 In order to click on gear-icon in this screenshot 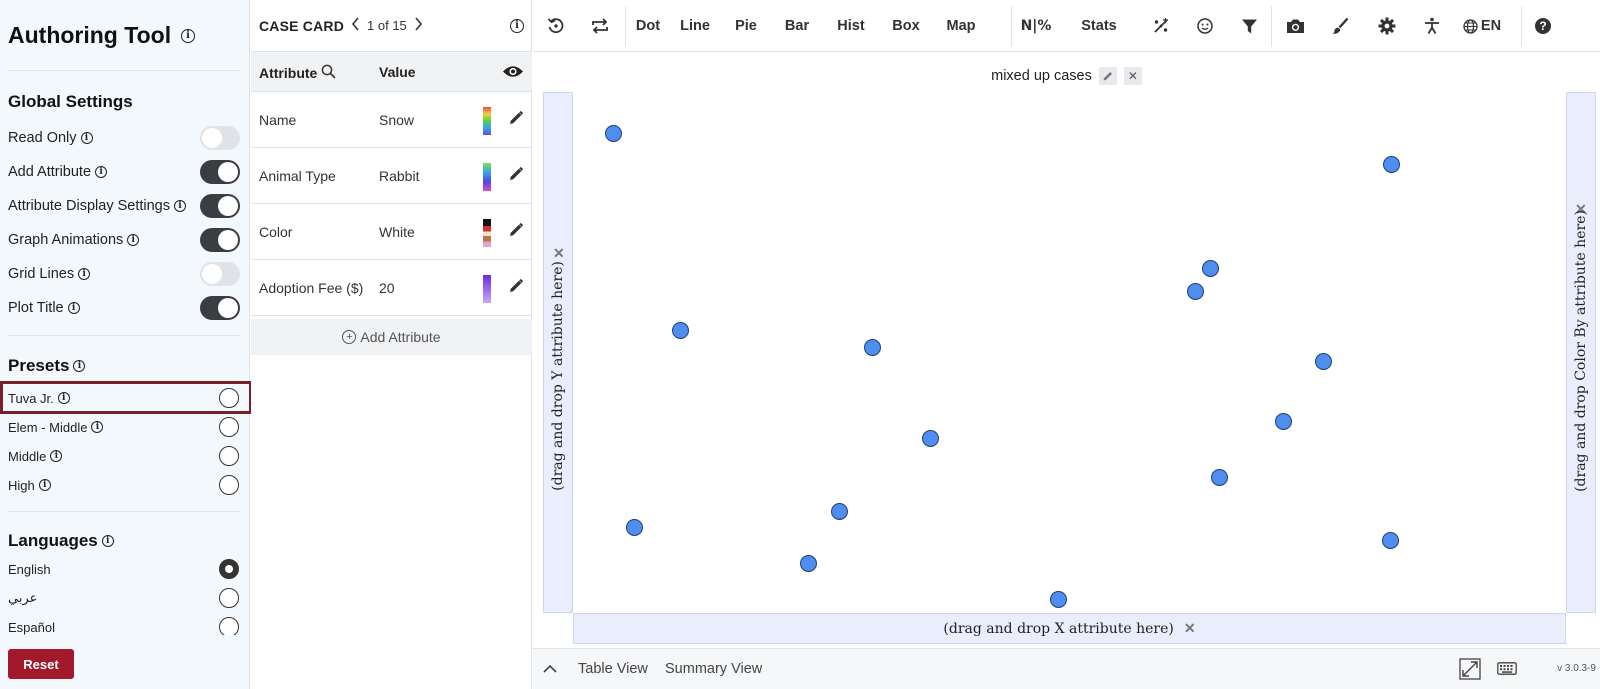, I will do `click(1387, 26)`.